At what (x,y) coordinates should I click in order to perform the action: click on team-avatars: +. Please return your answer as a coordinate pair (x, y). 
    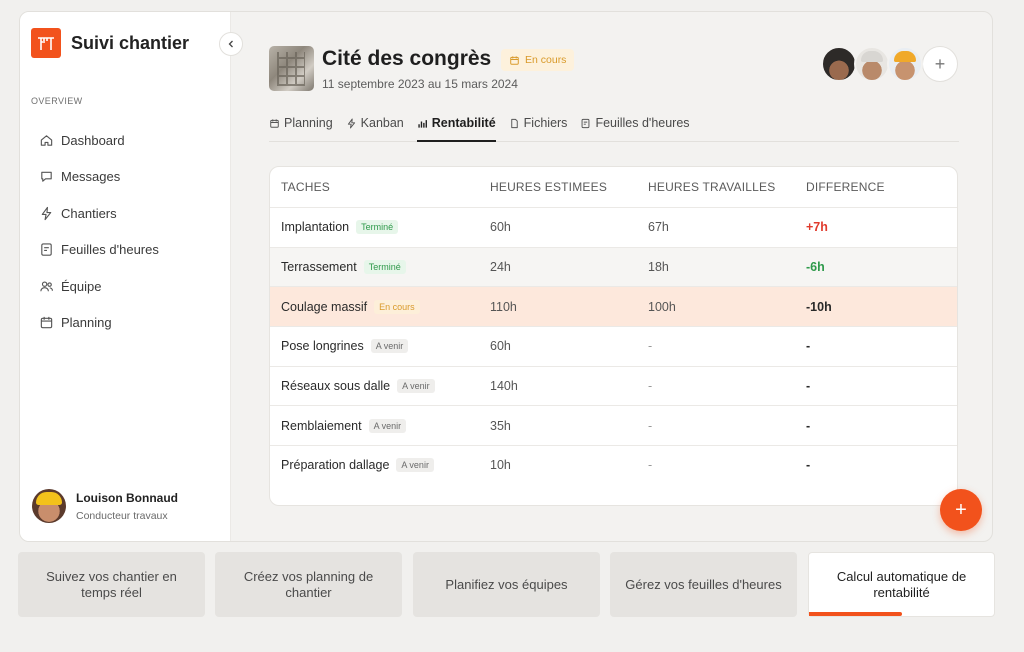
    Looking at the image, I should click on (889, 64).